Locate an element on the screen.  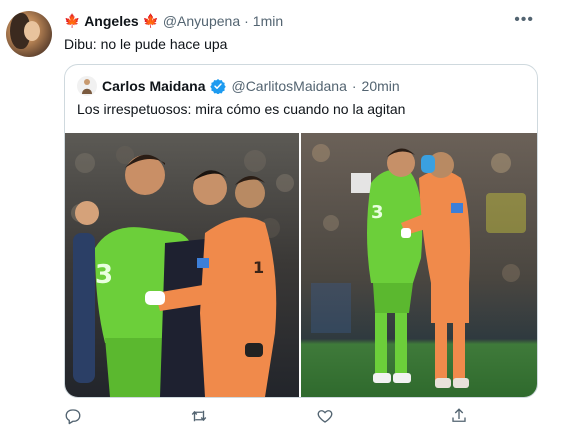
display-name: Angeles is located at coordinates (111, 21).